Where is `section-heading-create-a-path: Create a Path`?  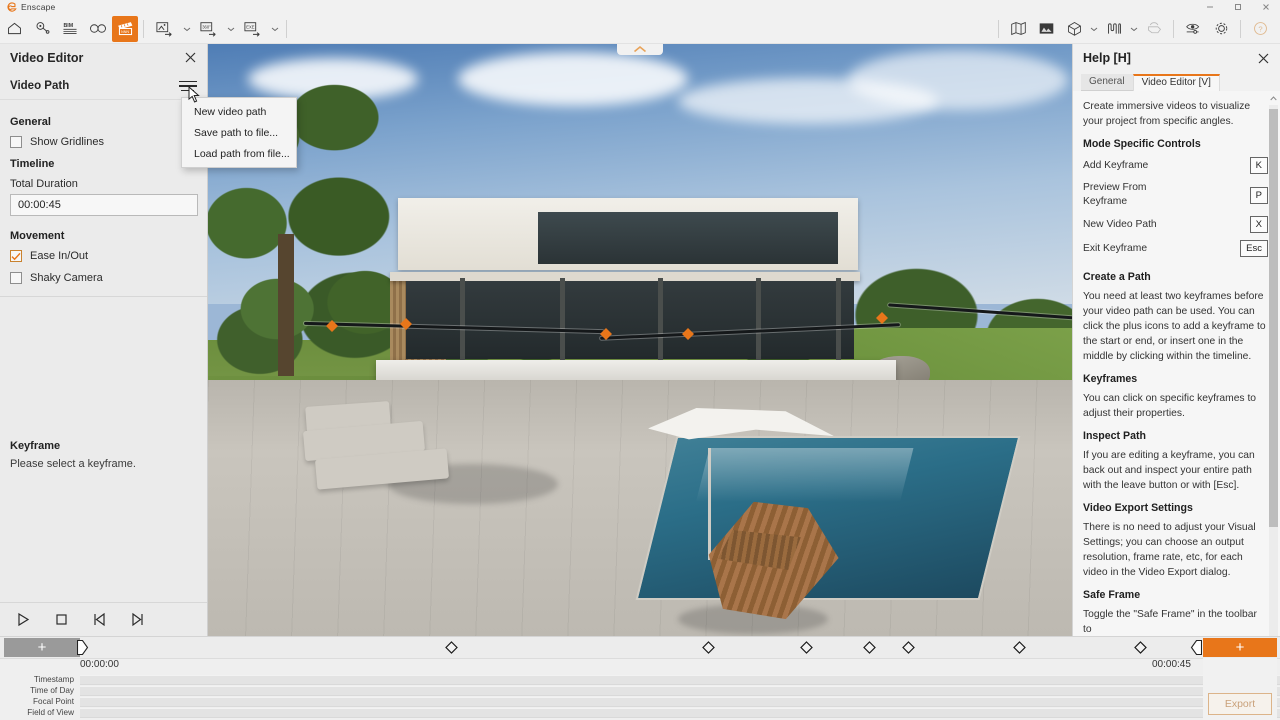 section-heading-create-a-path: Create a Path is located at coordinates (1117, 277).